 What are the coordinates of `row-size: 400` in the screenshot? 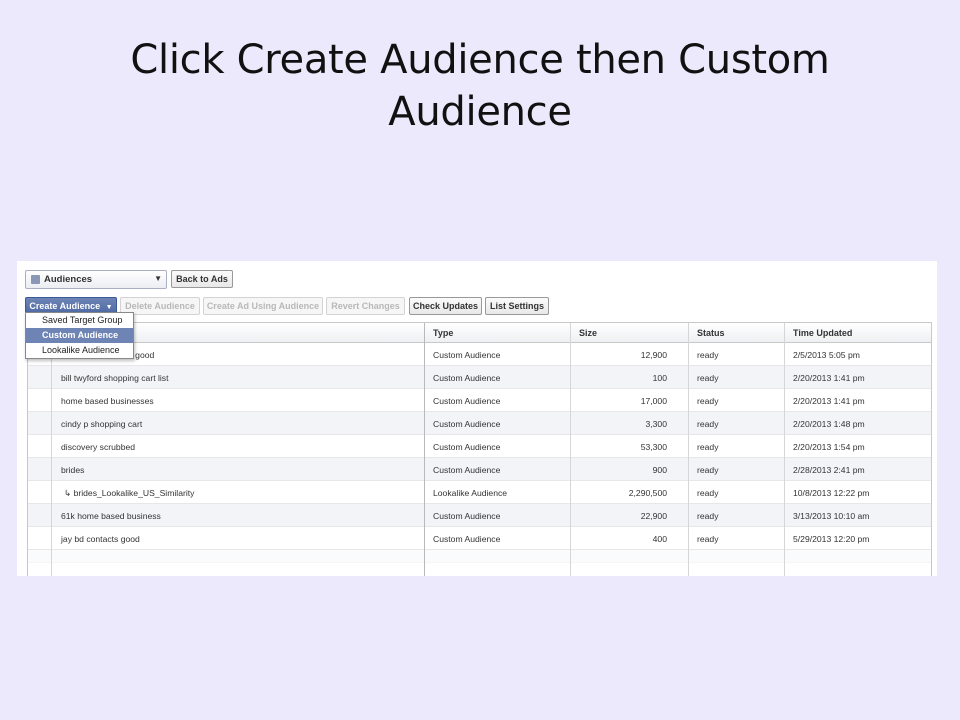 It's located at (659, 539).